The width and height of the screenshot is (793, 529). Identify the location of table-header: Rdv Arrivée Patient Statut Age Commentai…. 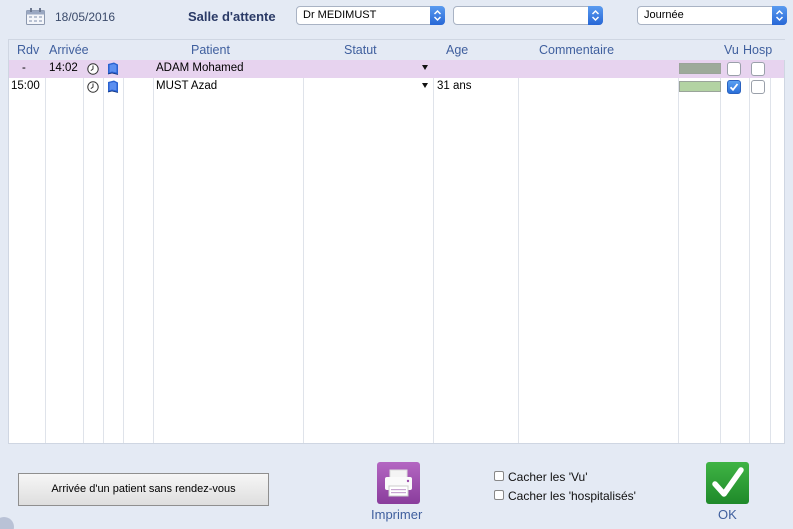
(397, 50).